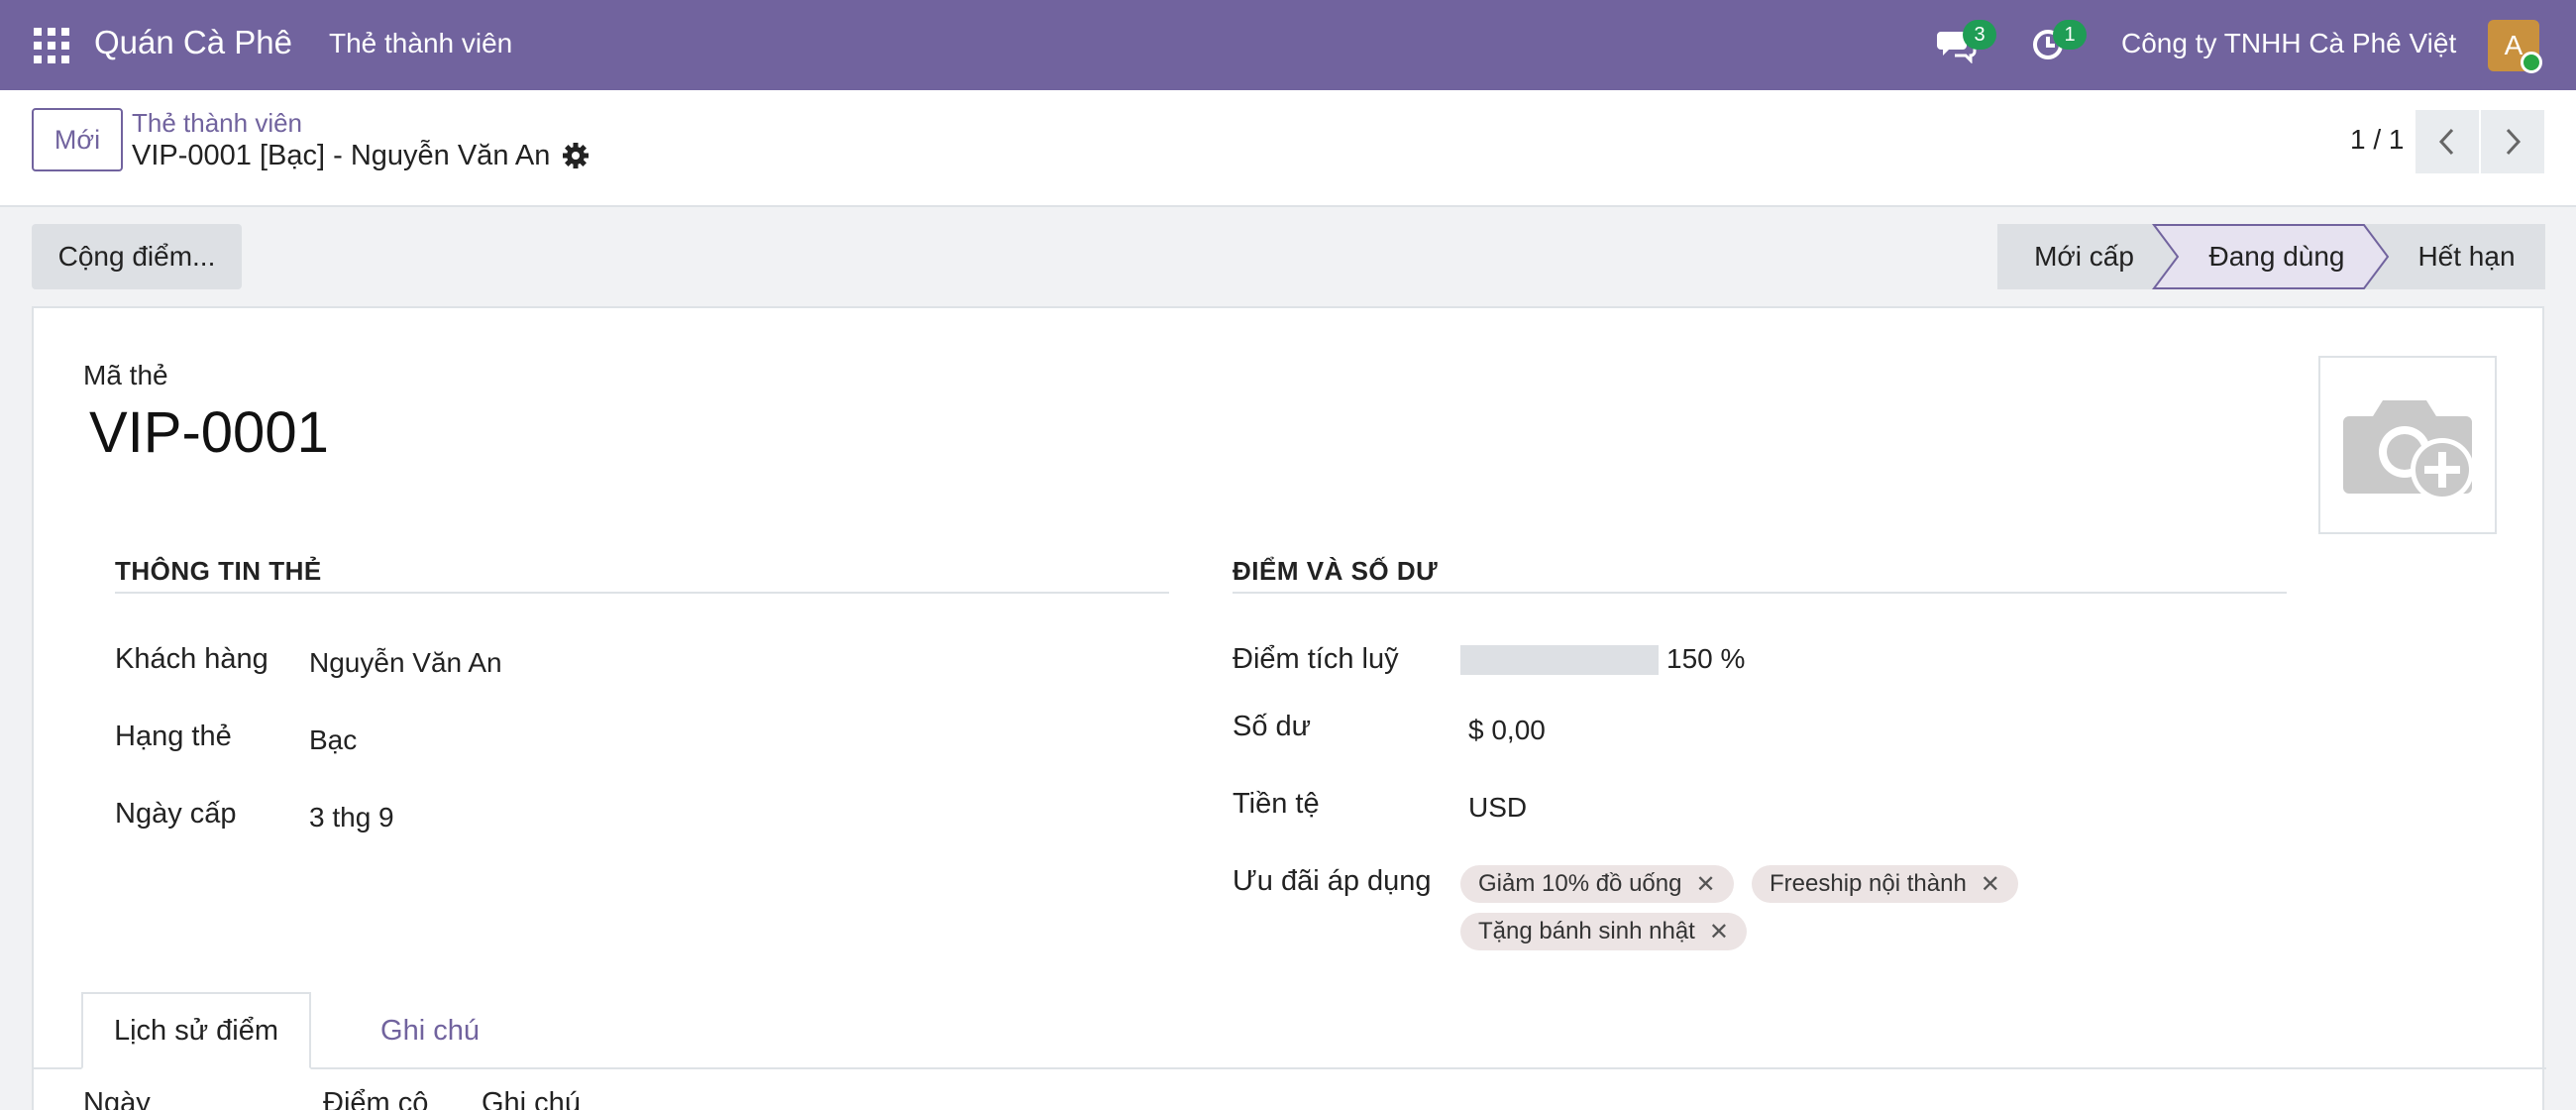 Image resolution: width=2576 pixels, height=1110 pixels. What do you see at coordinates (51, 45) in the screenshot?
I see `apps-menu-icon` at bounding box center [51, 45].